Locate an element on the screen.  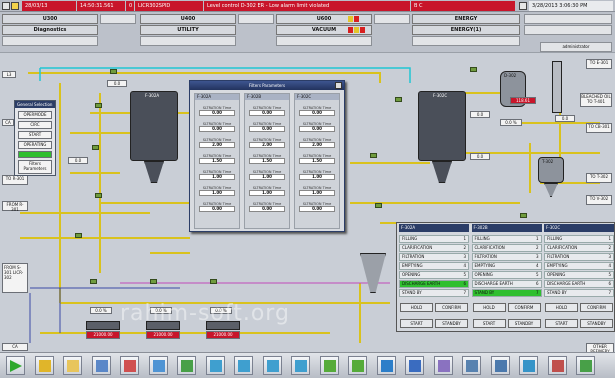
diagnostics-button: Diagnostics is located at coordinates (50, 30).